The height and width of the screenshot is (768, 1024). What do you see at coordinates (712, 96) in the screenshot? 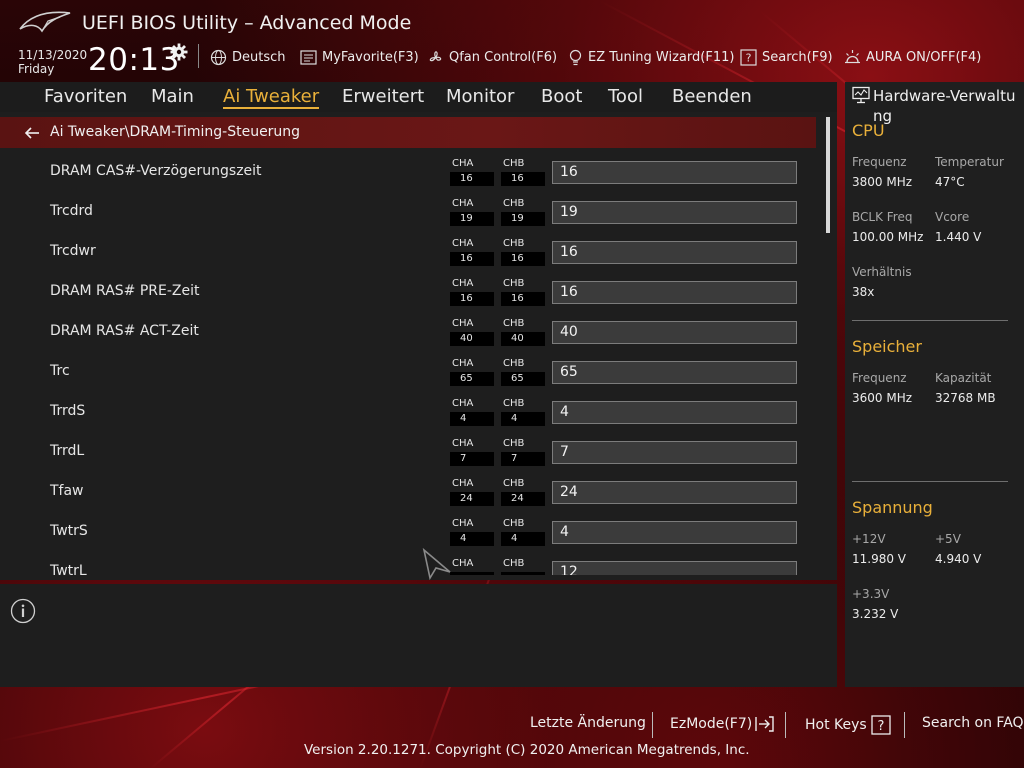
I see `tab-beenden: Beenden` at bounding box center [712, 96].